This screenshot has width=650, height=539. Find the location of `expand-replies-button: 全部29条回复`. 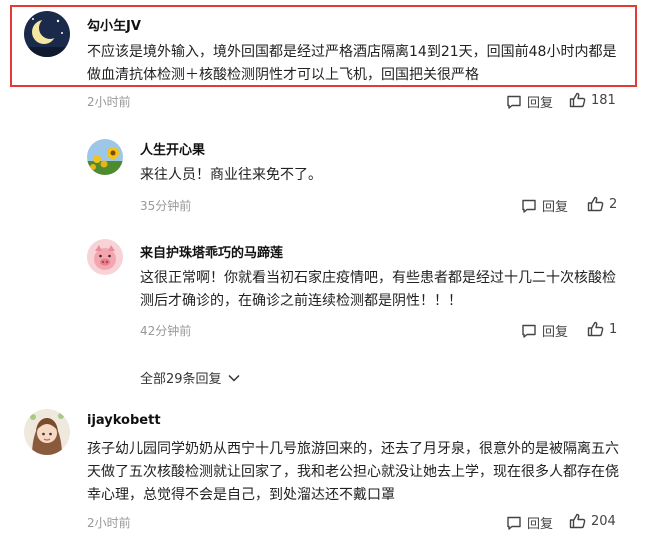

expand-replies-button: 全部29条回复 is located at coordinates (190, 377).